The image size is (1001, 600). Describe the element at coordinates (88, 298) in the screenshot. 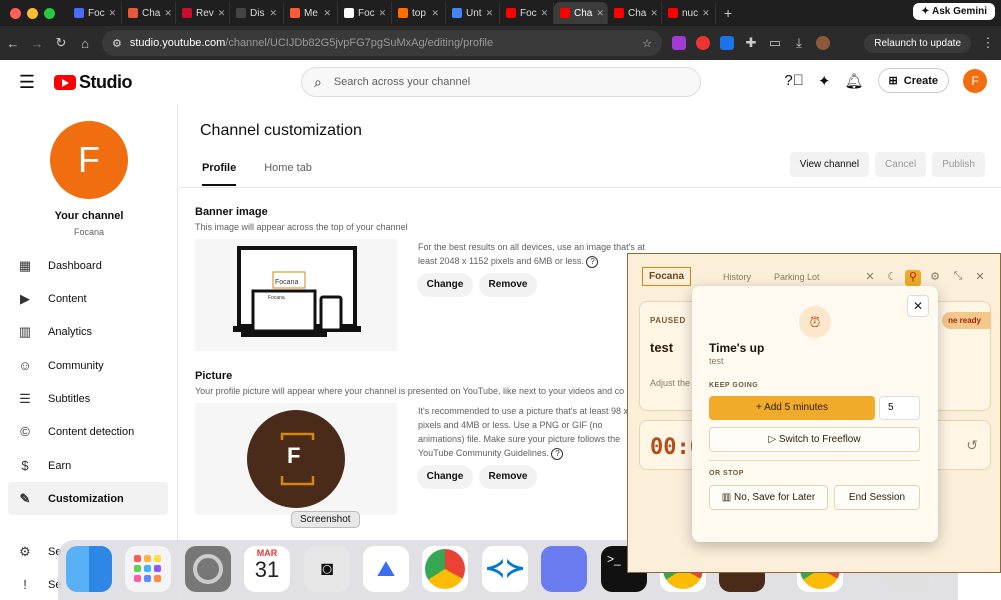

I see `sidebar-item-content: ▶ Content` at that location.